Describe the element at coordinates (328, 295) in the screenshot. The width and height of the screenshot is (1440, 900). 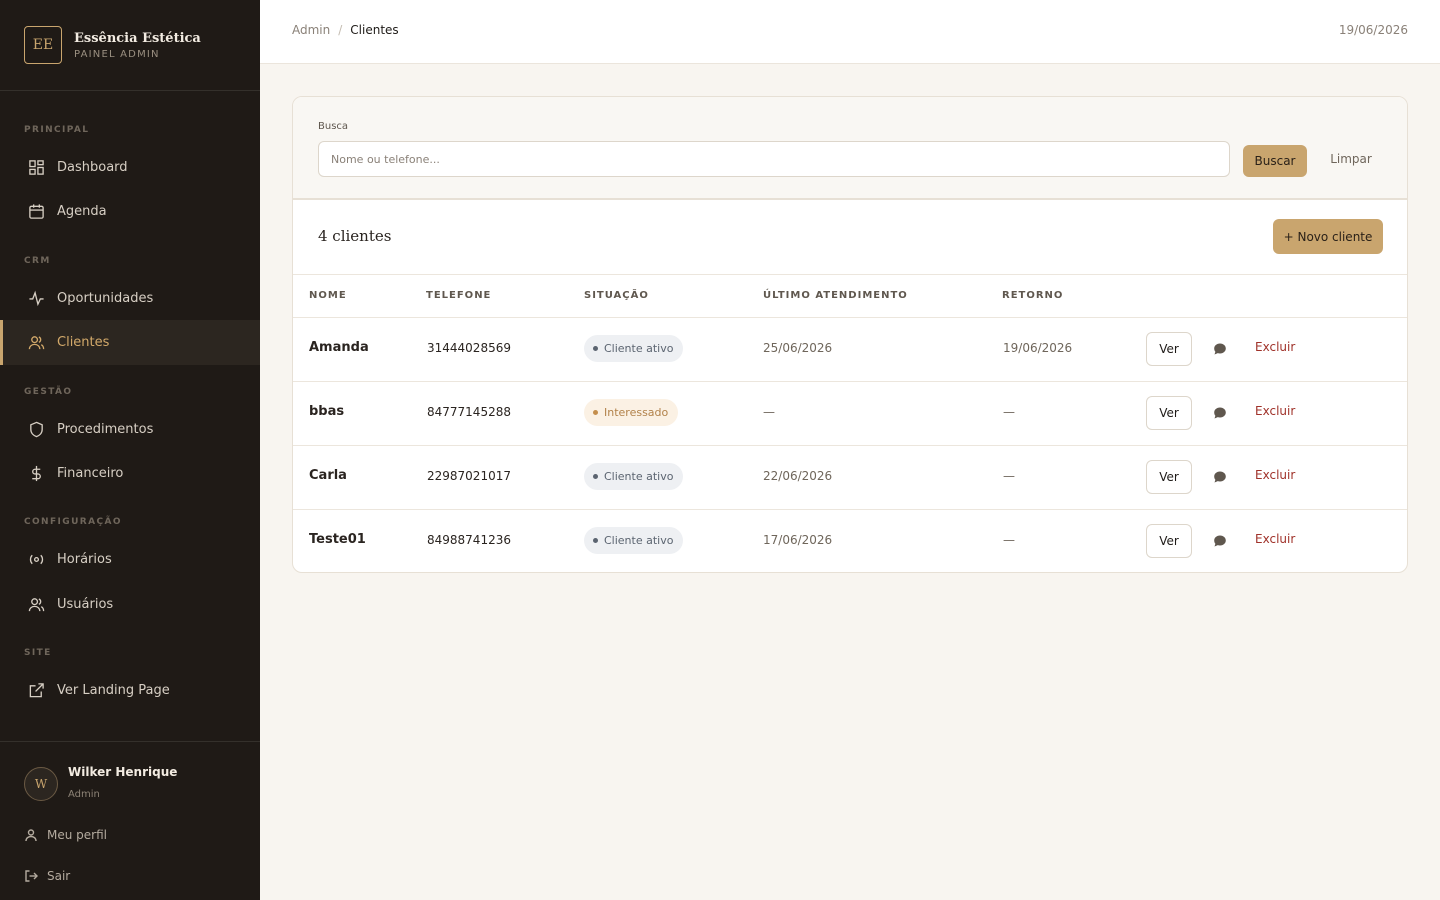
I see `column-header-nome: NOME` at that location.